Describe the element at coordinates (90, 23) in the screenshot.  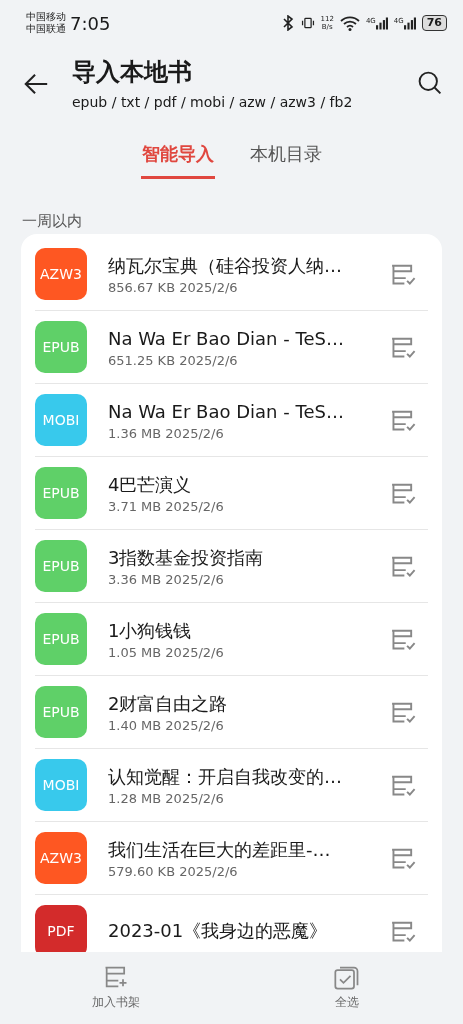
I see `clock-time: 7:05` at that location.